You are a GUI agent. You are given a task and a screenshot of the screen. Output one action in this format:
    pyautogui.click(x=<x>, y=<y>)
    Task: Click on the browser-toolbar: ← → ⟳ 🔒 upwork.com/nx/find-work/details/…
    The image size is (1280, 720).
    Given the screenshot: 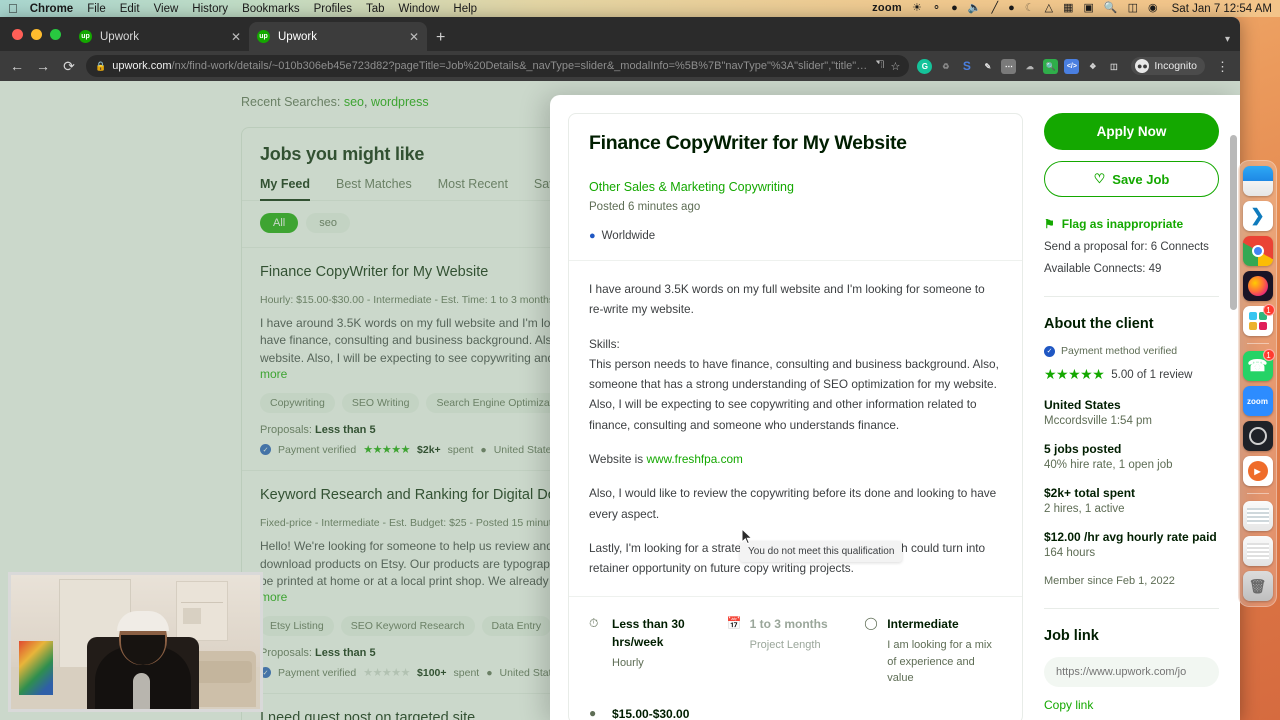 What is the action you would take?
    pyautogui.click(x=620, y=66)
    